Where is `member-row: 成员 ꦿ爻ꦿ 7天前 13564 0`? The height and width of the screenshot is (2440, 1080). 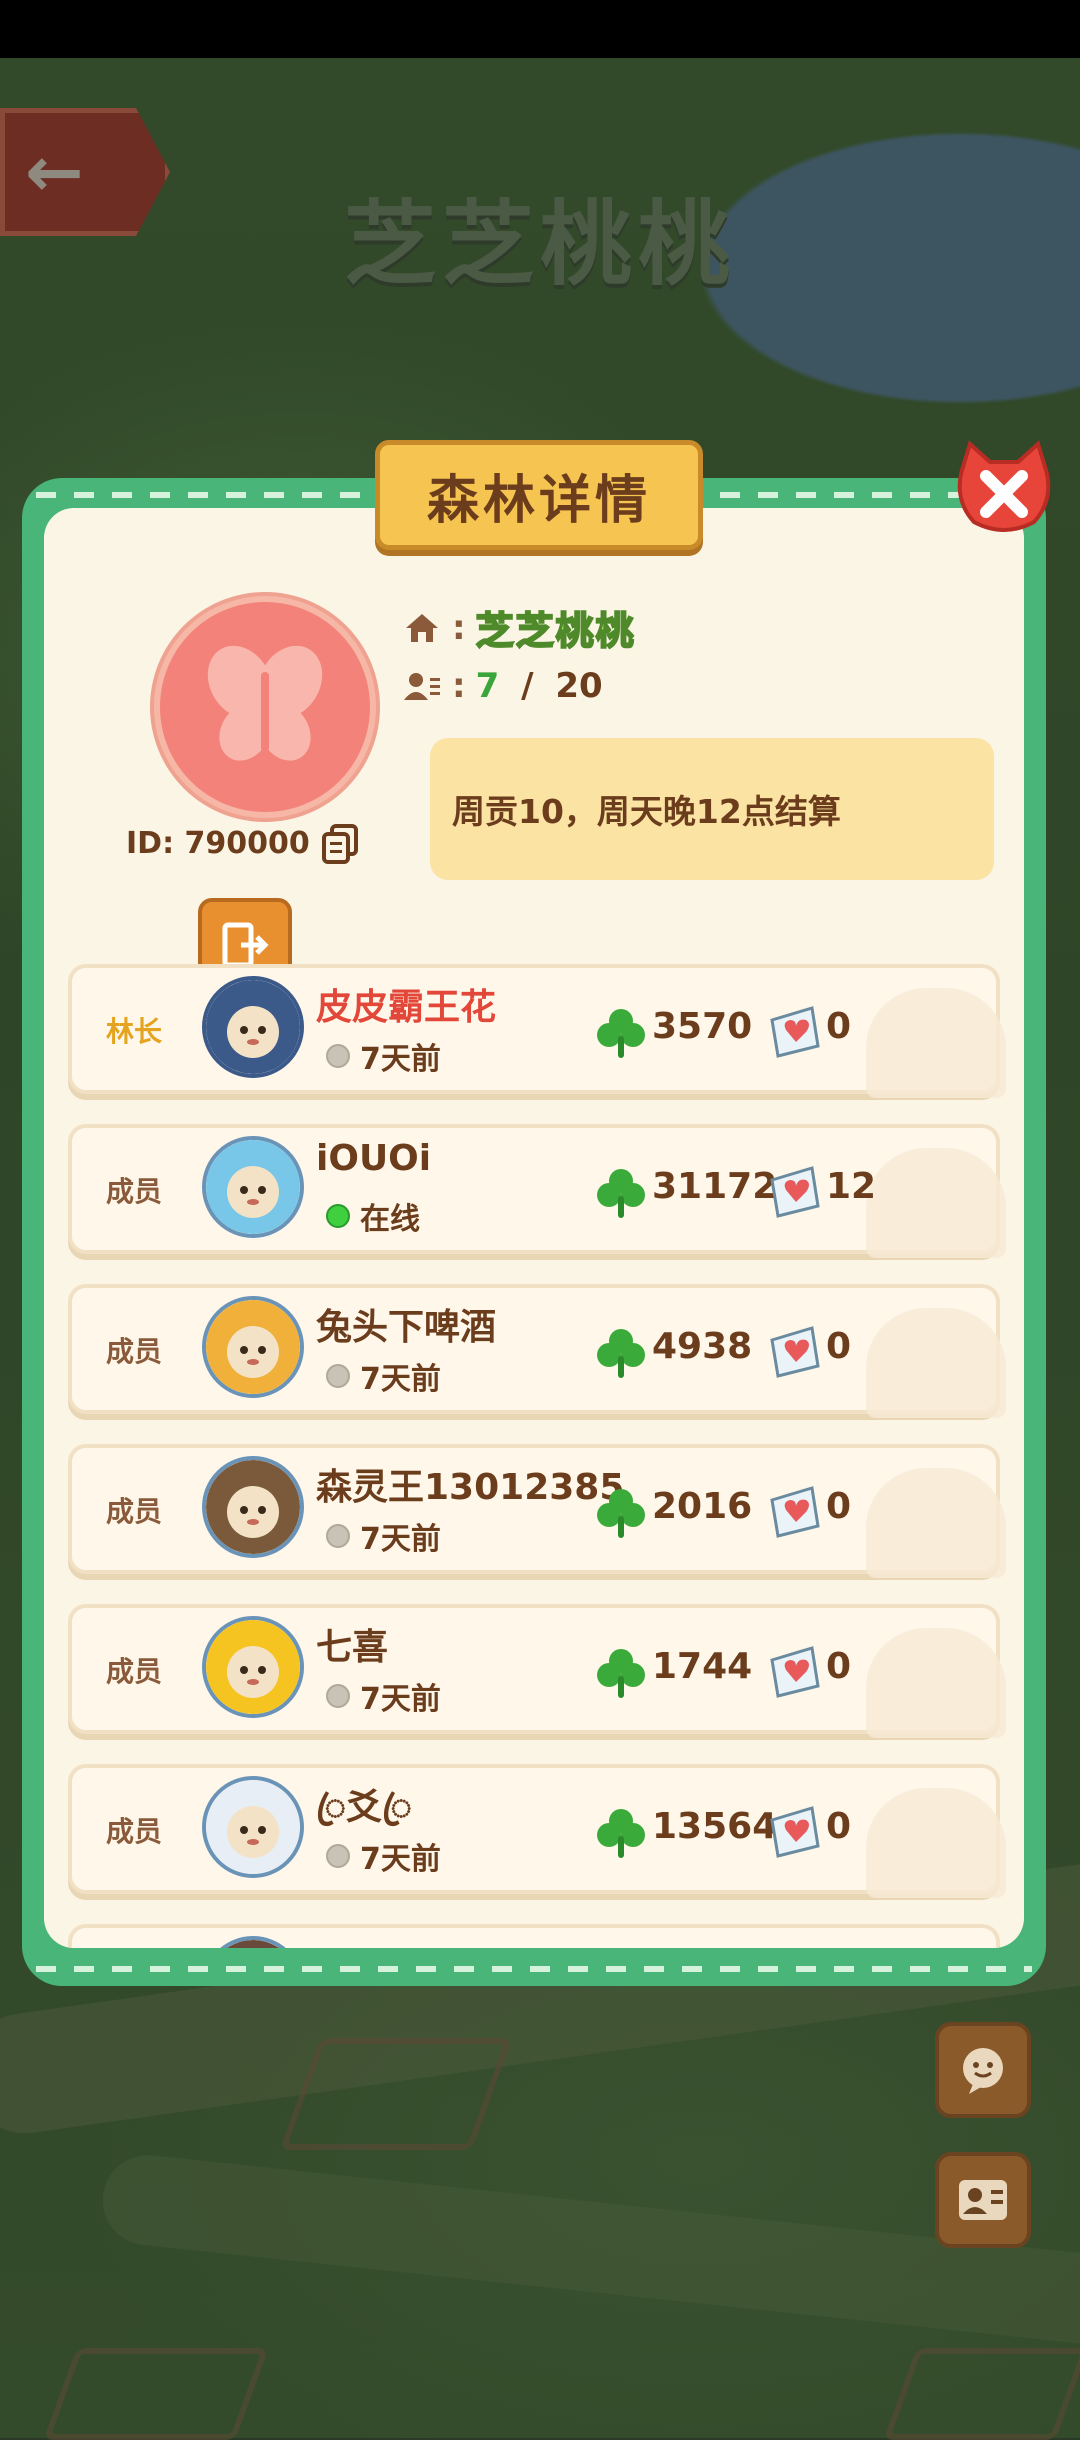 member-row: 成员 ꦿ爻ꦿ 7天前 13564 0 is located at coordinates (537, 1831).